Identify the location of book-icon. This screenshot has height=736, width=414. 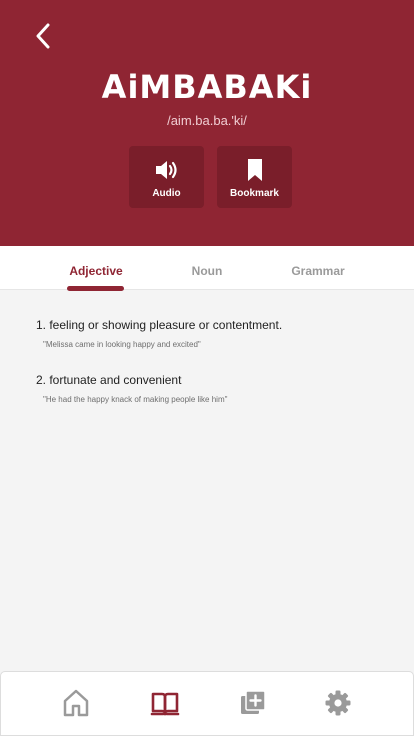
(165, 704).